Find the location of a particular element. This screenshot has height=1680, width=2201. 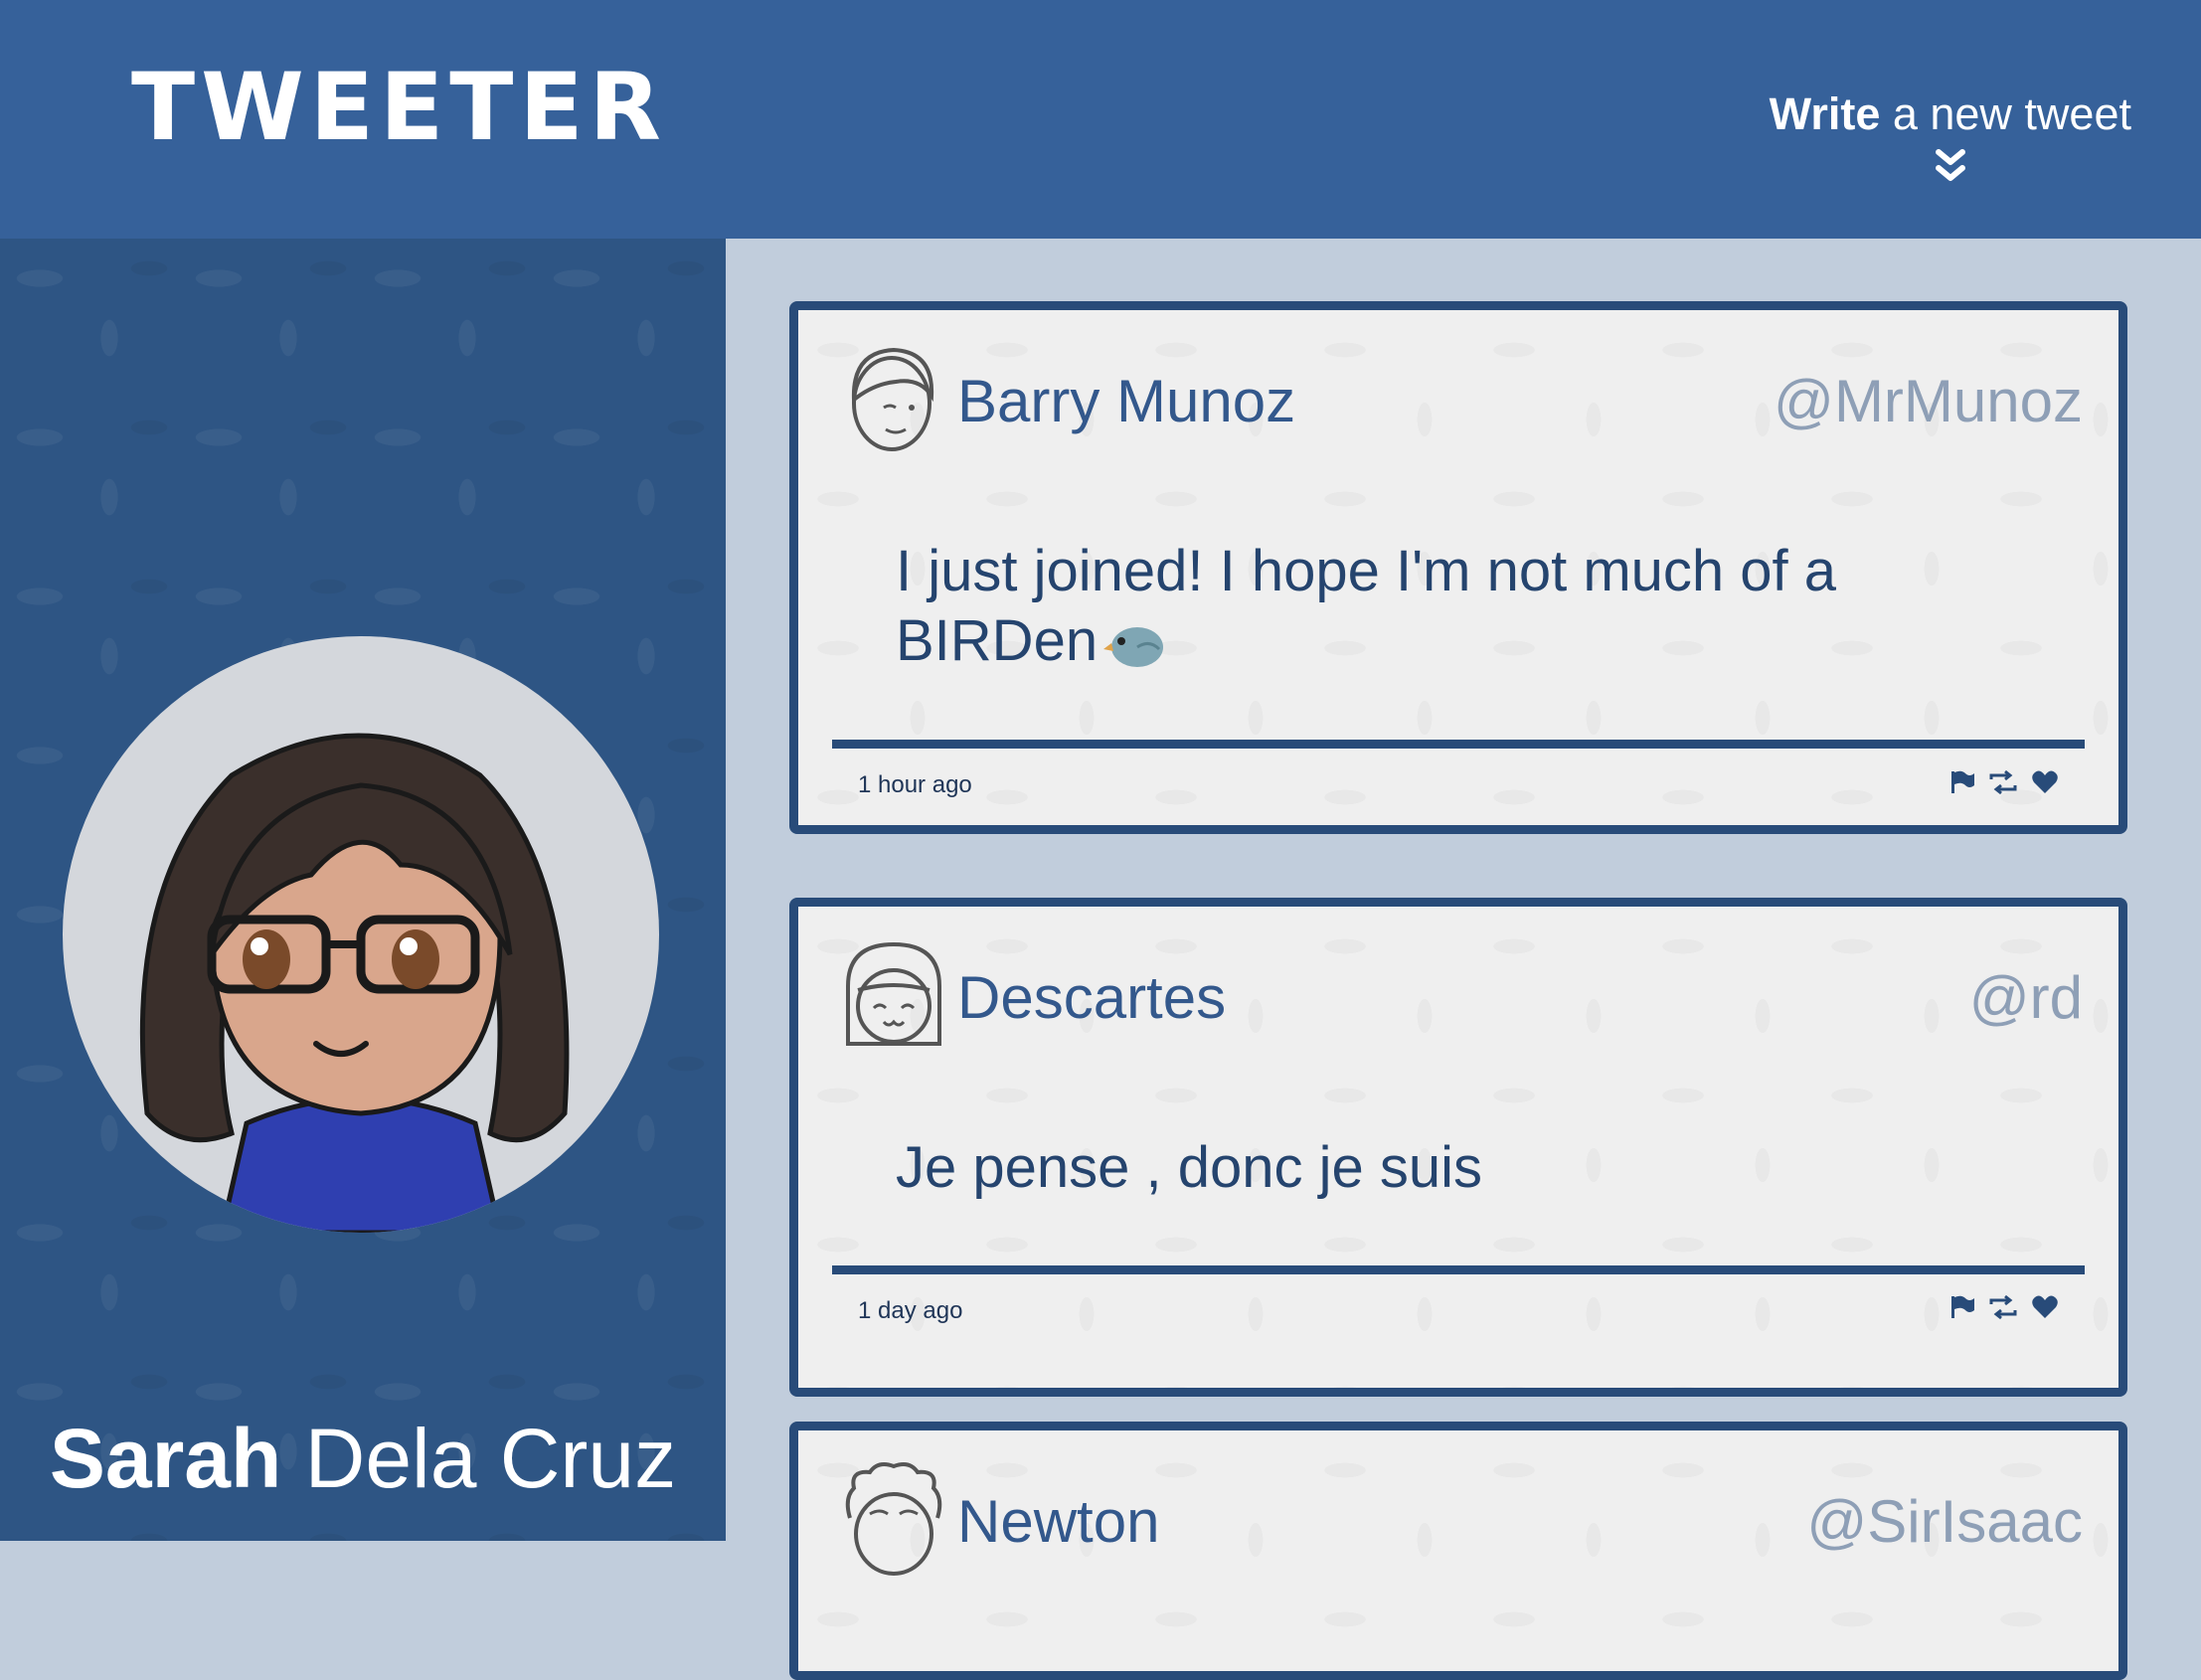

bird-emoji-icon is located at coordinates (1133, 646).